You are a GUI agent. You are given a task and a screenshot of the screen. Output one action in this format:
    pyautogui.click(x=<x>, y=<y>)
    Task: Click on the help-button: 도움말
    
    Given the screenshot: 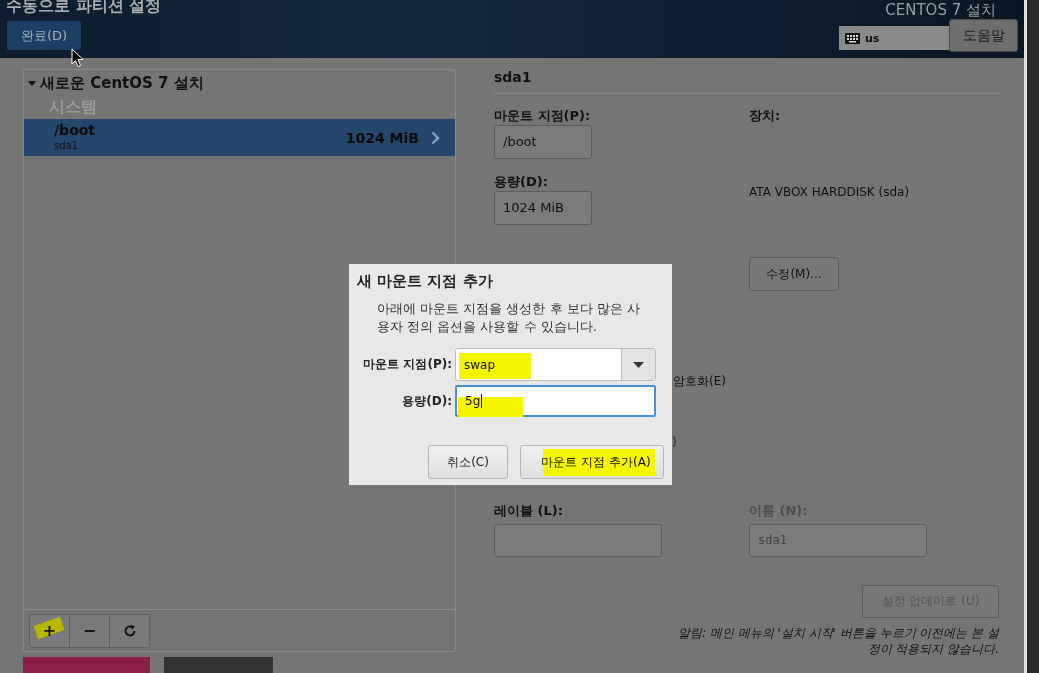 What is the action you would take?
    pyautogui.click(x=983, y=35)
    